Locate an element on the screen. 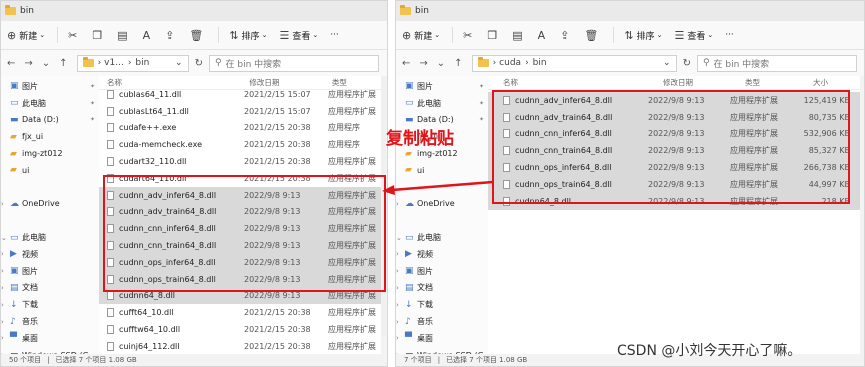 The height and width of the screenshot is (367, 865). file-row: cuinj64_112.dll 2021/2/15 20:38 应用程序扩展 is located at coordinates (240, 346).